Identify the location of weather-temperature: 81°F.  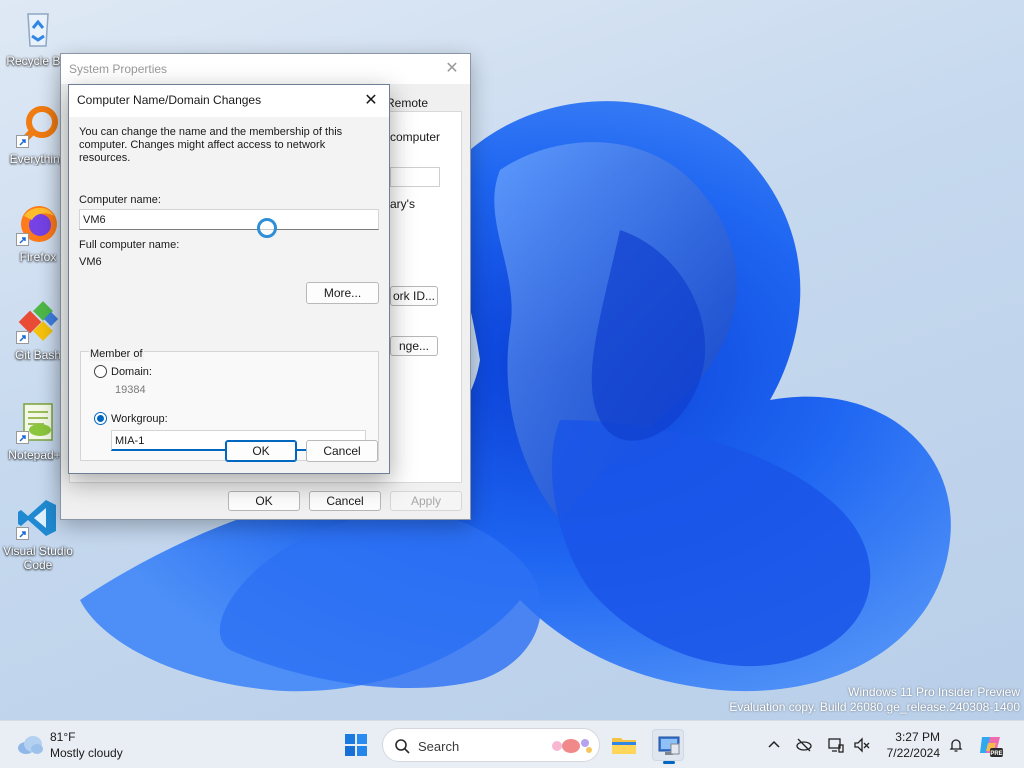
(62, 737).